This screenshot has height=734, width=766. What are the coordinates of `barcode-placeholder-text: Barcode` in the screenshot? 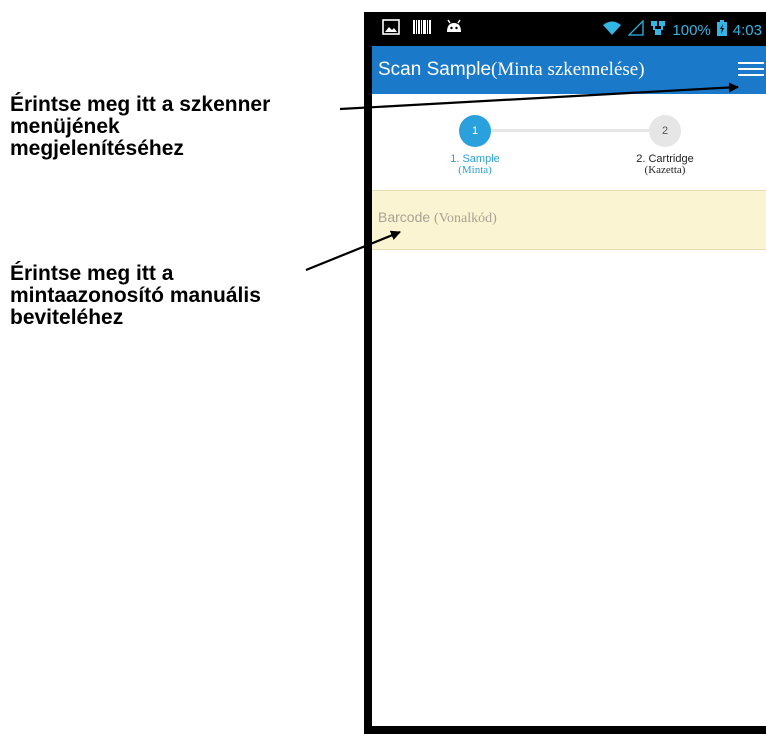 It's located at (404, 217).